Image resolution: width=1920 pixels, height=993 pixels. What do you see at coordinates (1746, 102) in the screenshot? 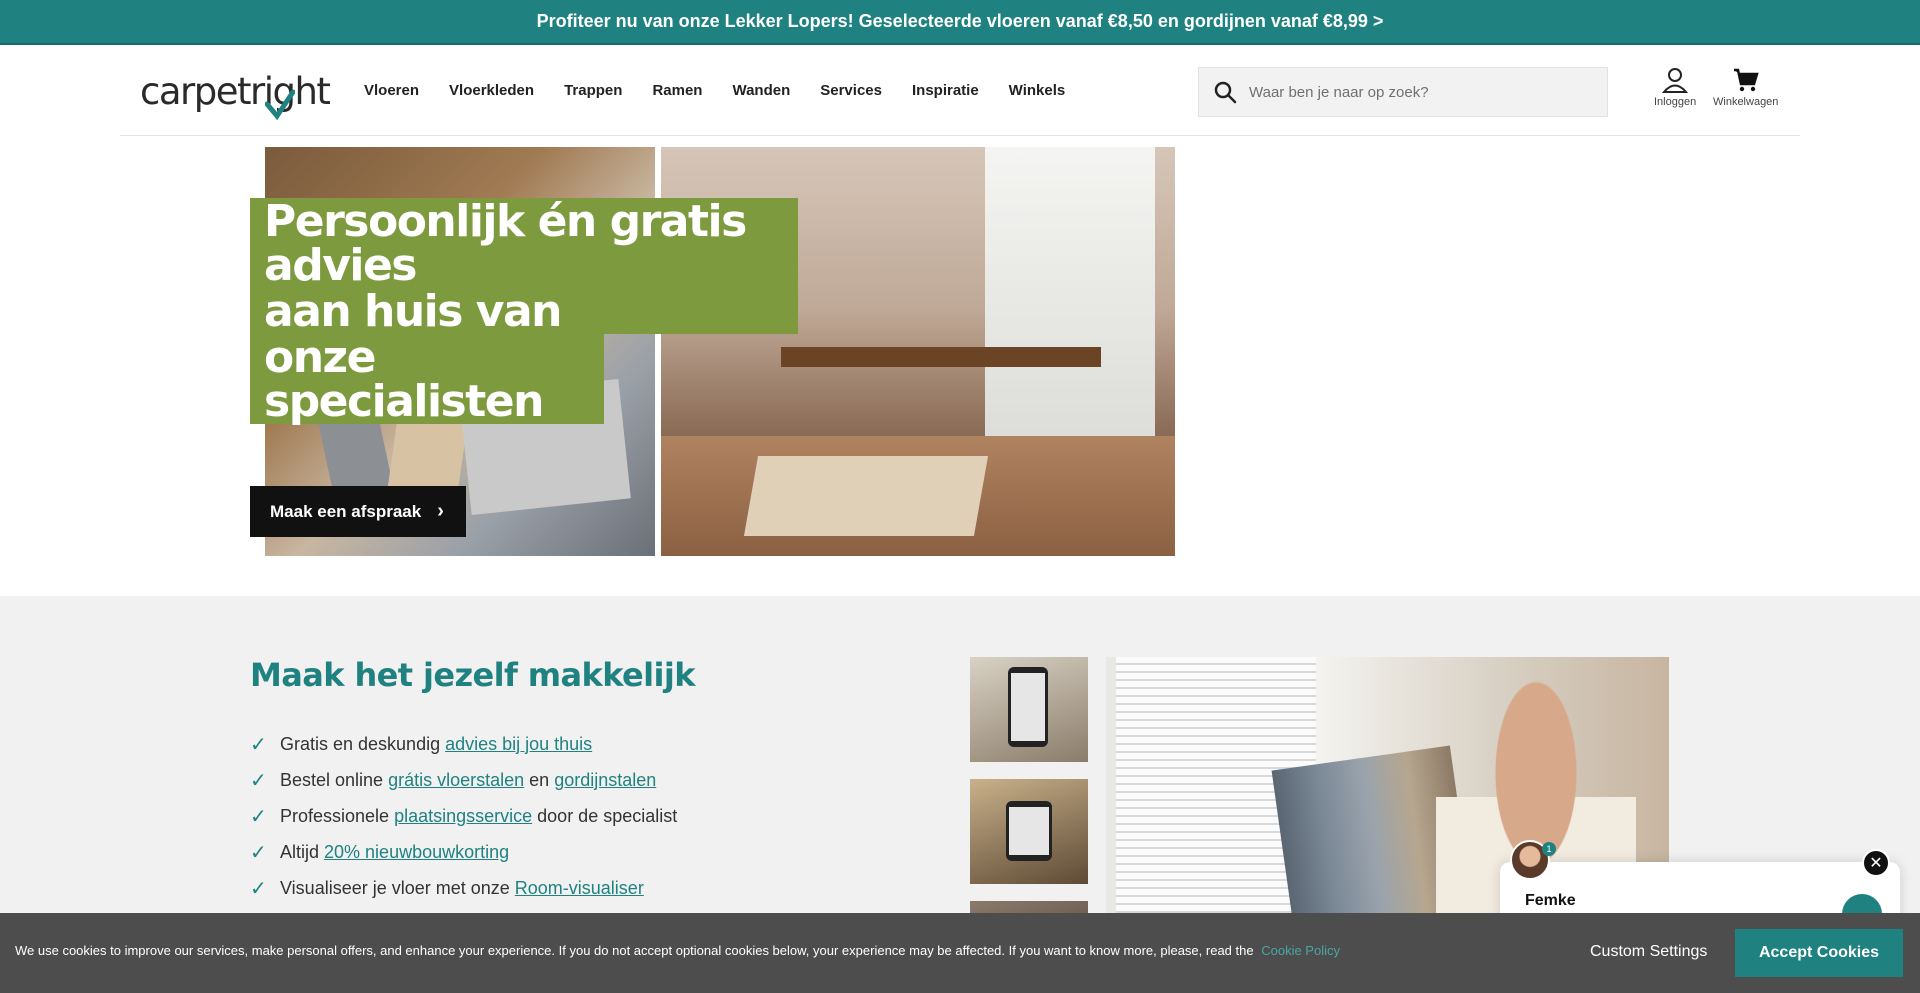
I see `cart-label: Winkelwagen` at bounding box center [1746, 102].